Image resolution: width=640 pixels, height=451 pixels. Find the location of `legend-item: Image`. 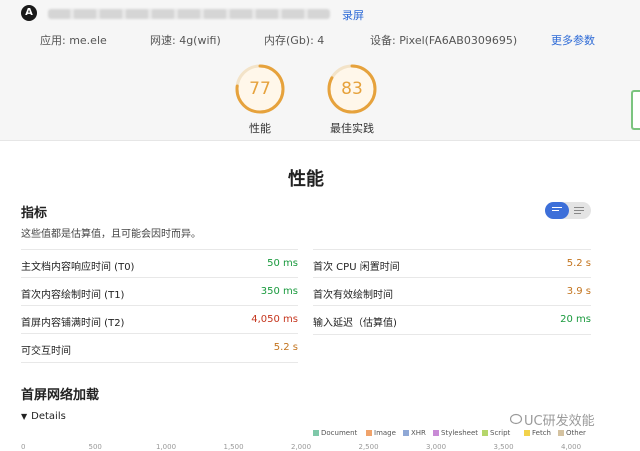

legend-item: Image is located at coordinates (381, 433).